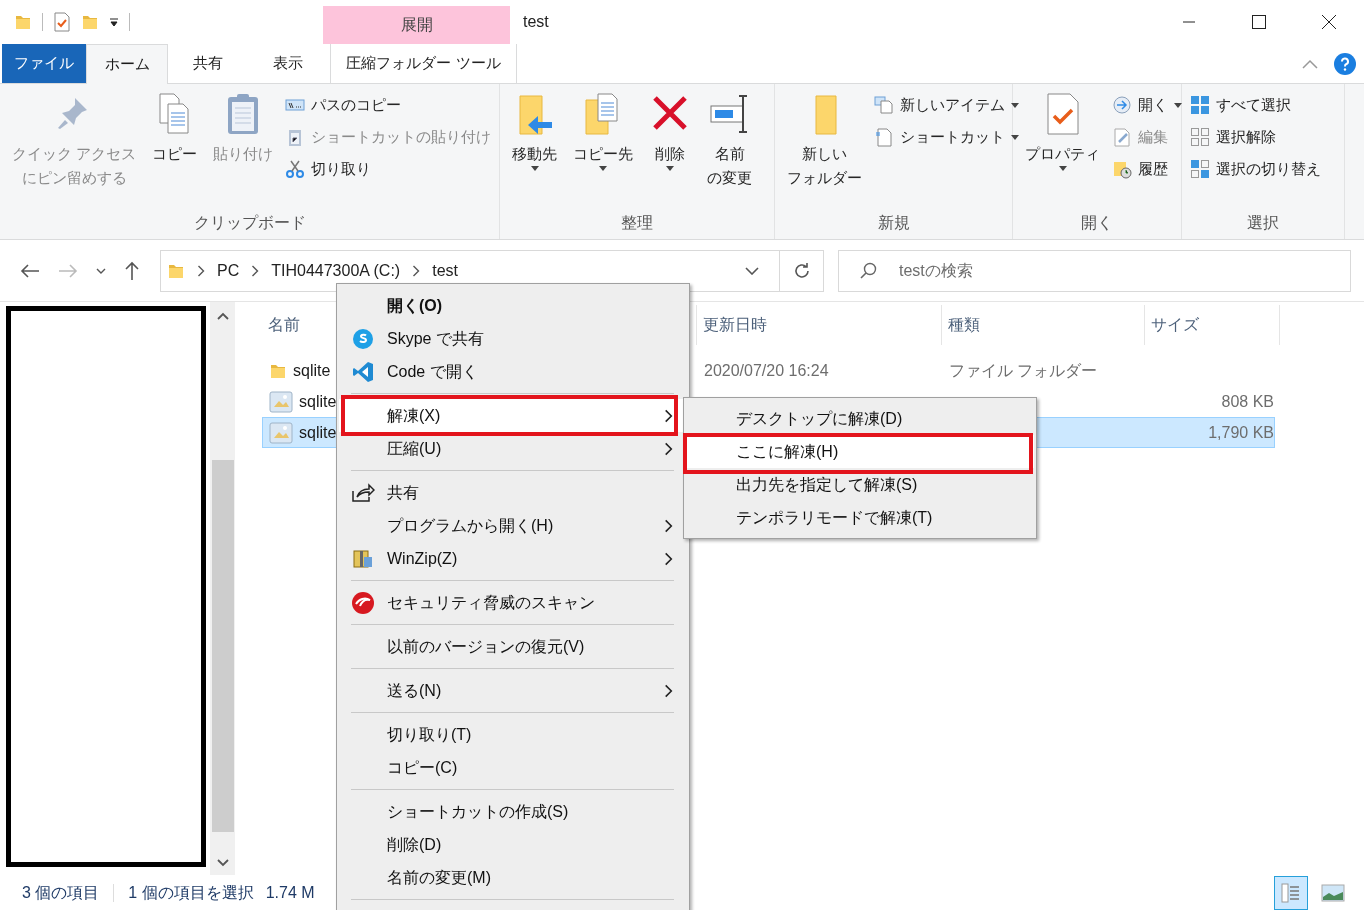  I want to click on group-label: 新規, so click(893, 223).